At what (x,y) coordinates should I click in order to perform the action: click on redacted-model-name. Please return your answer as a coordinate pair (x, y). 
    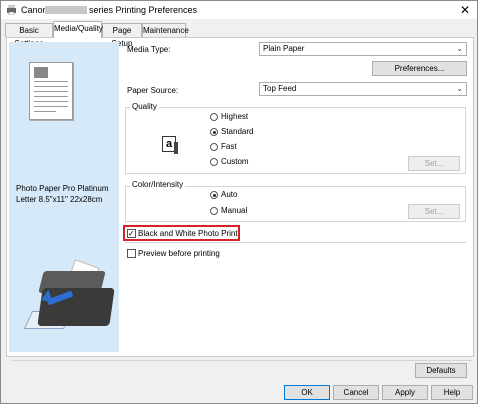
    Looking at the image, I should click on (66, 10).